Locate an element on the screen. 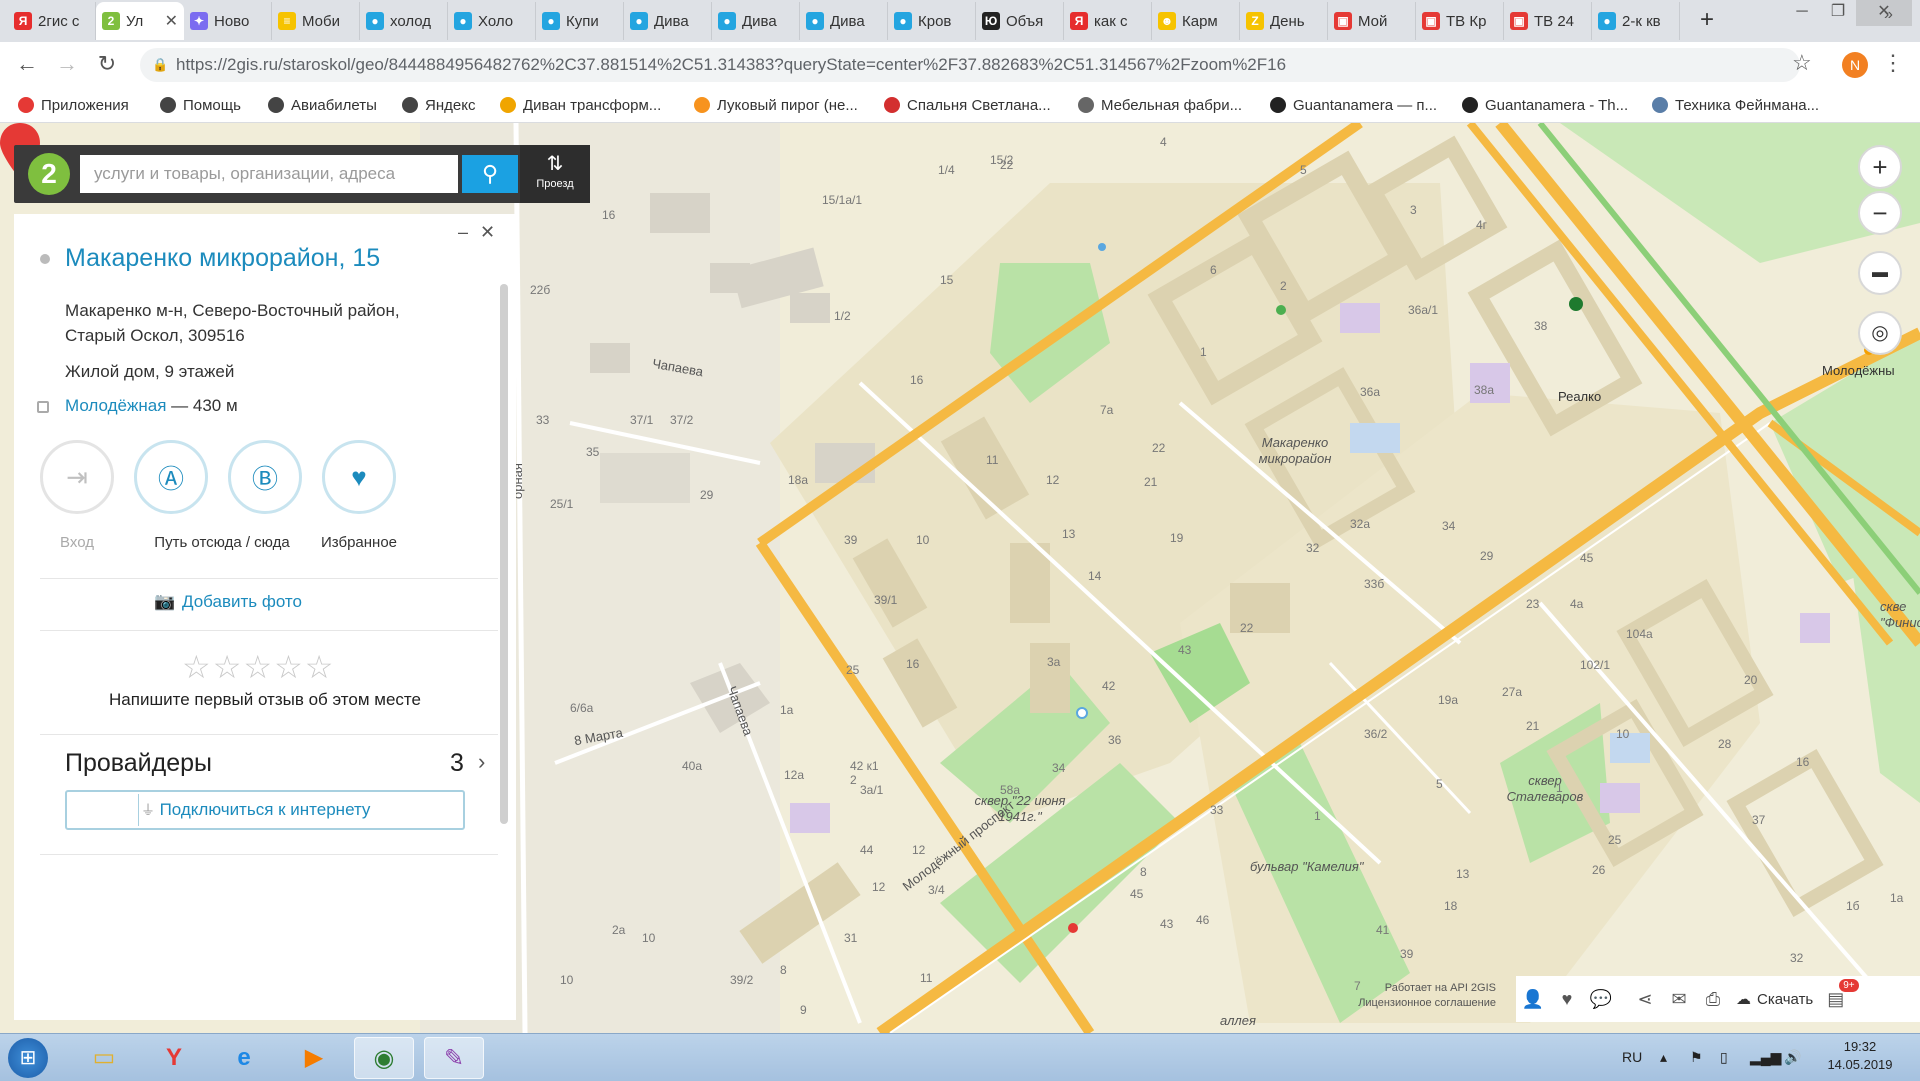 The image size is (1920, 1081). route-from-button: Ⓐ is located at coordinates (171, 477).